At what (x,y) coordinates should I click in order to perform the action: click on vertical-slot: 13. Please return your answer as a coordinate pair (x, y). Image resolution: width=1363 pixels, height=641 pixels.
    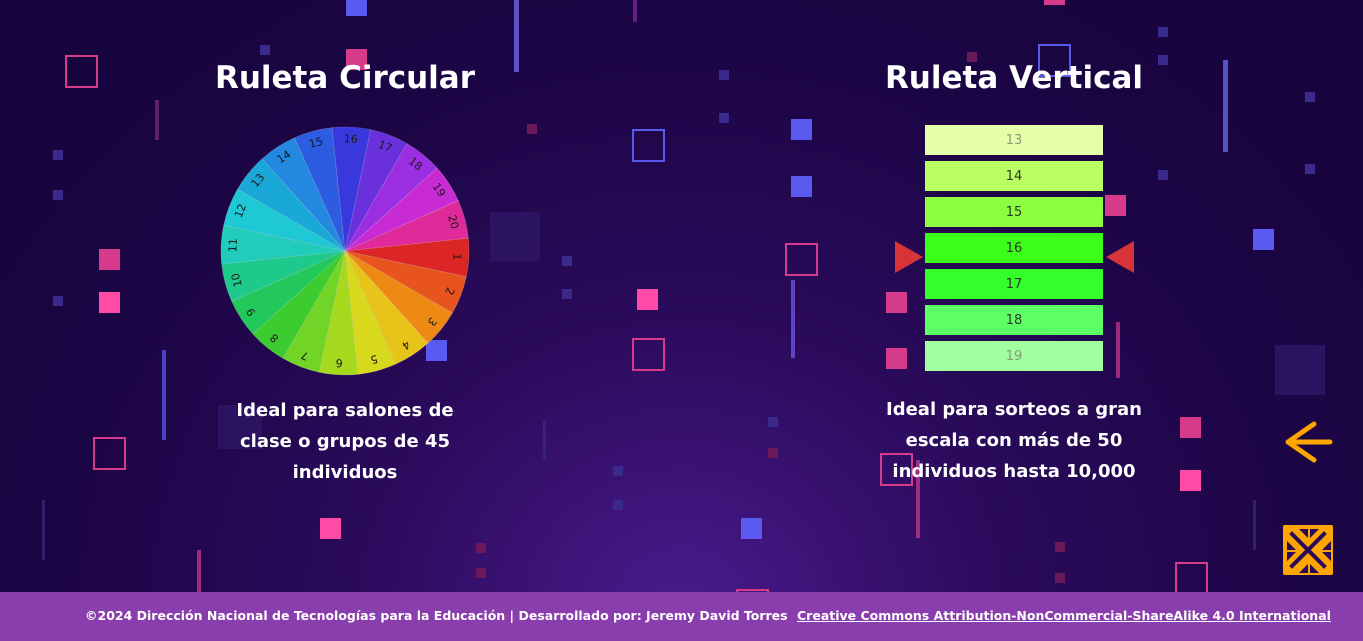
    Looking at the image, I should click on (1014, 140).